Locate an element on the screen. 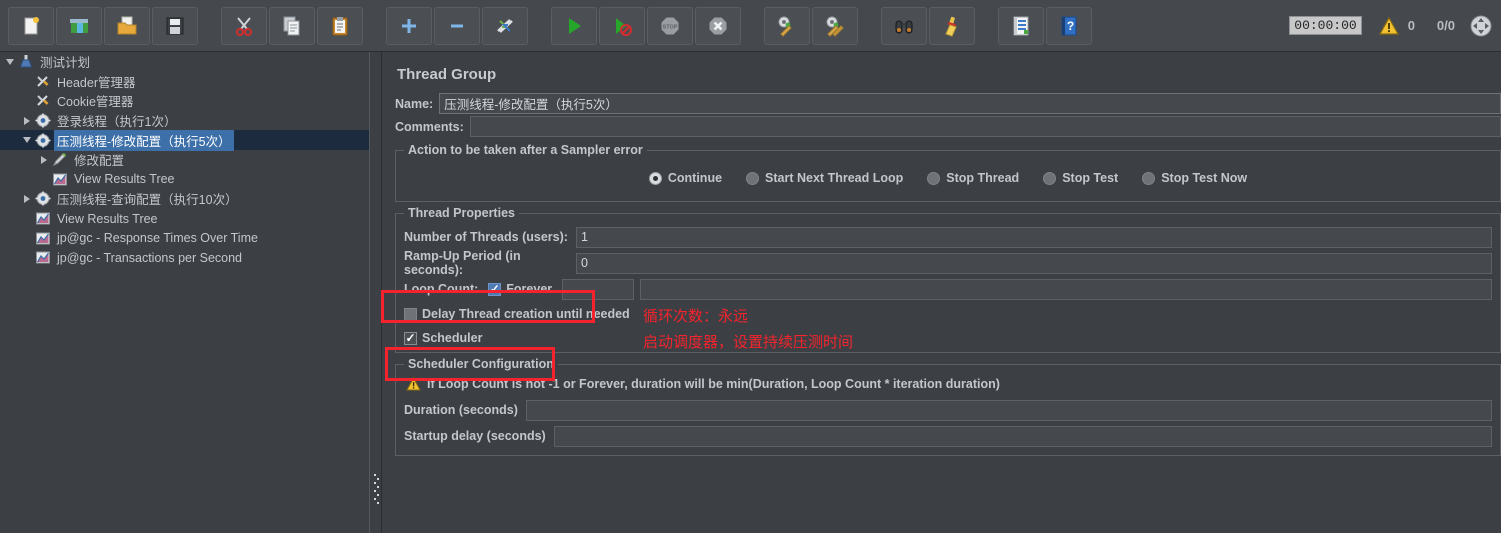 The height and width of the screenshot is (533, 1501). scheduler-checkbox: ✓ is located at coordinates (410, 338).